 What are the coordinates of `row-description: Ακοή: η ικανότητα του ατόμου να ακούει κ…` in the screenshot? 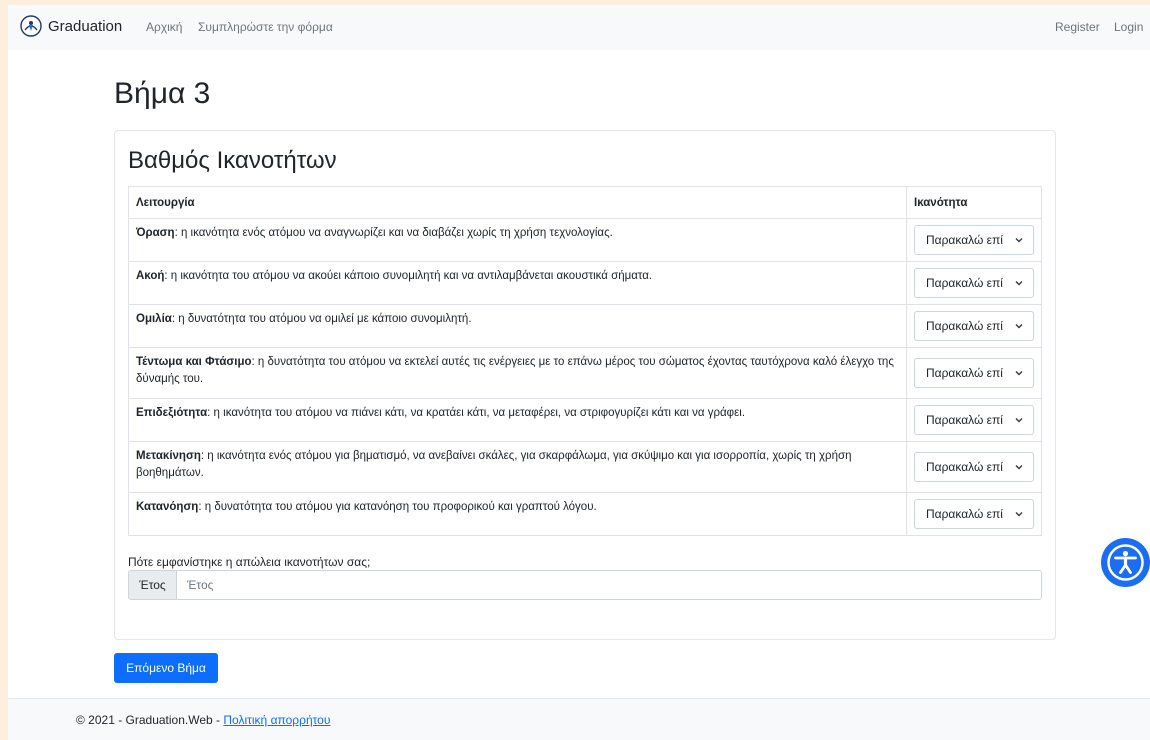 It's located at (517, 283).